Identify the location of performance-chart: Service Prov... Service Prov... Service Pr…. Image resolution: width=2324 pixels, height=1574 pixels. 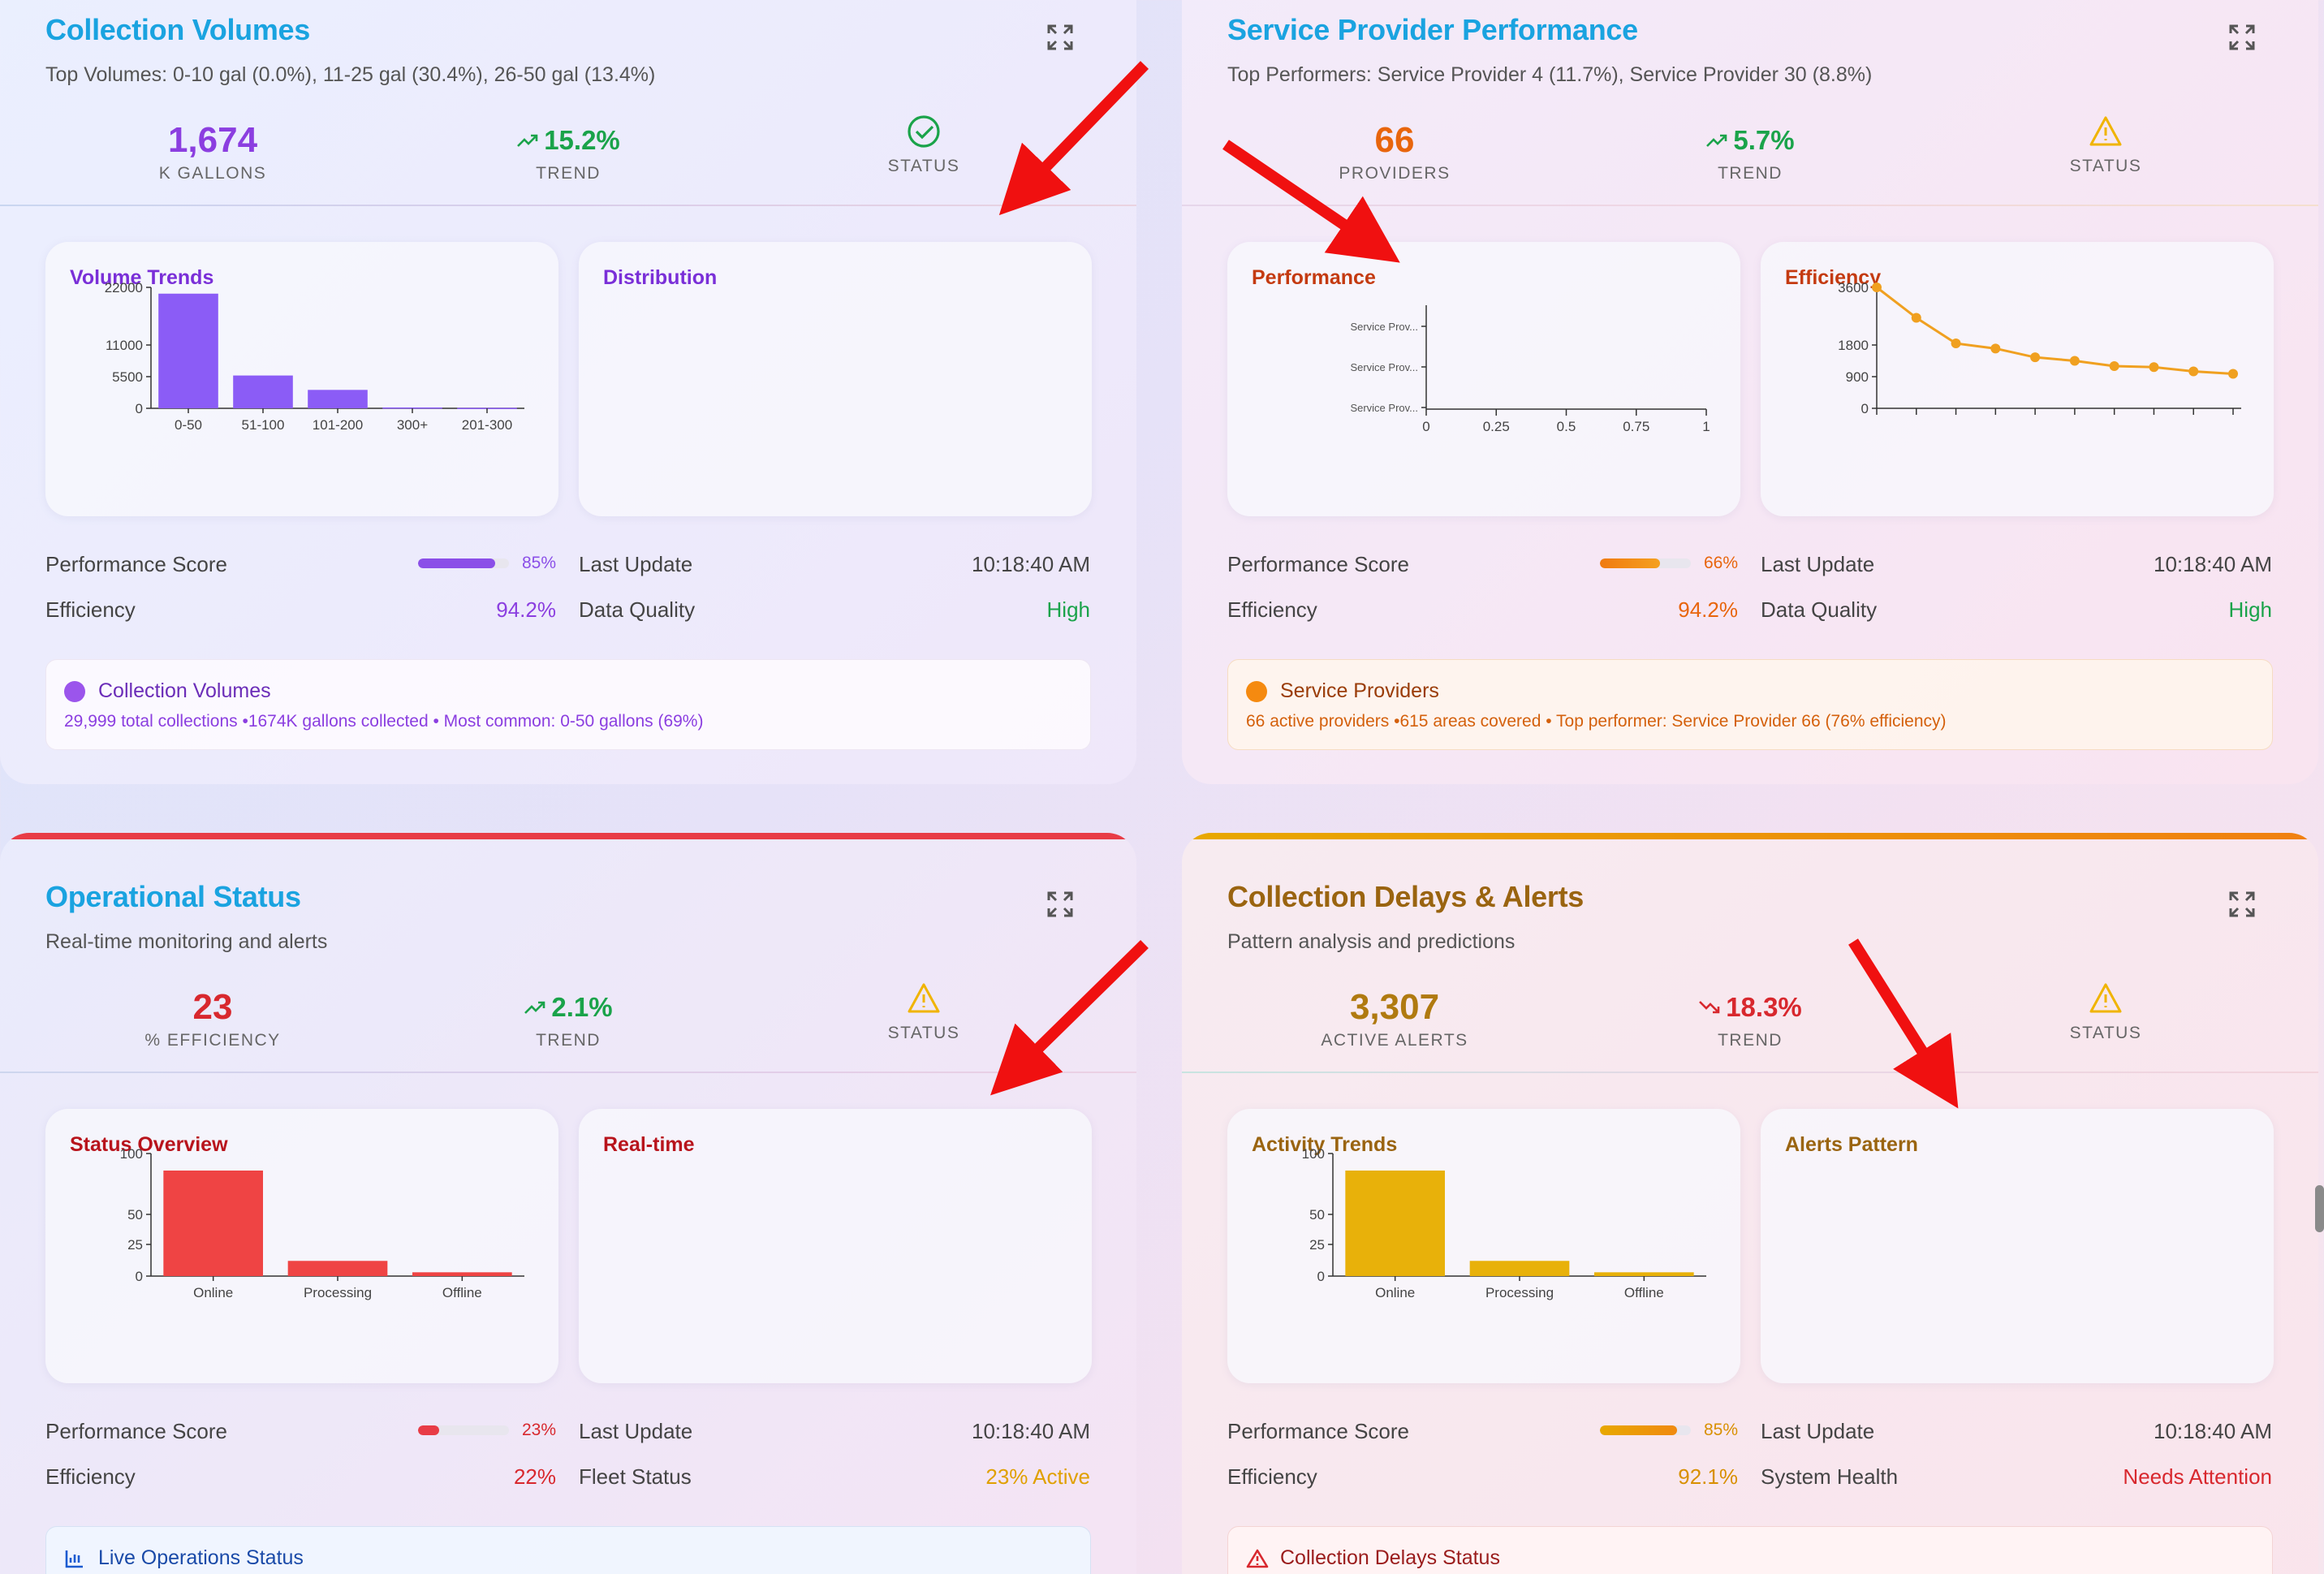
(1530, 369).